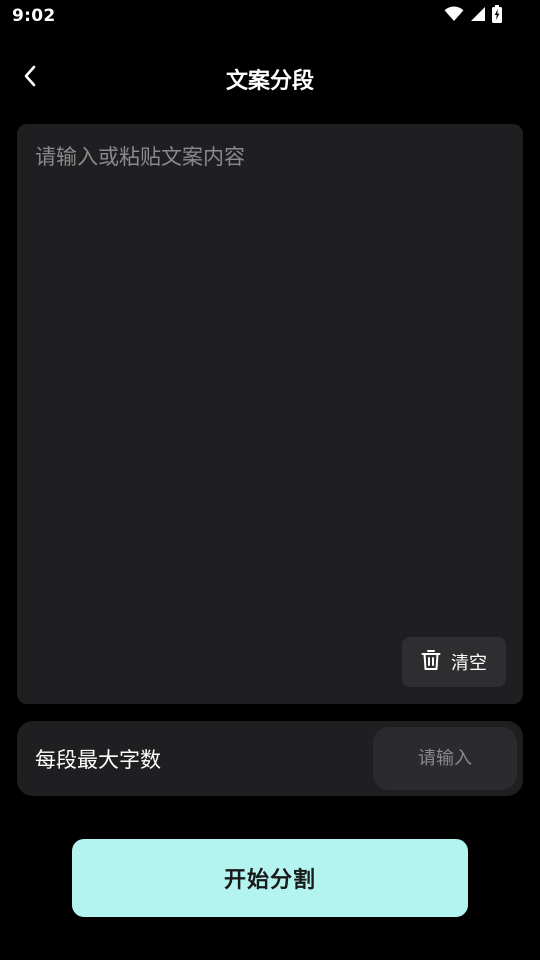 Image resolution: width=540 pixels, height=960 pixels. What do you see at coordinates (431, 662) in the screenshot?
I see `trash-icon` at bounding box center [431, 662].